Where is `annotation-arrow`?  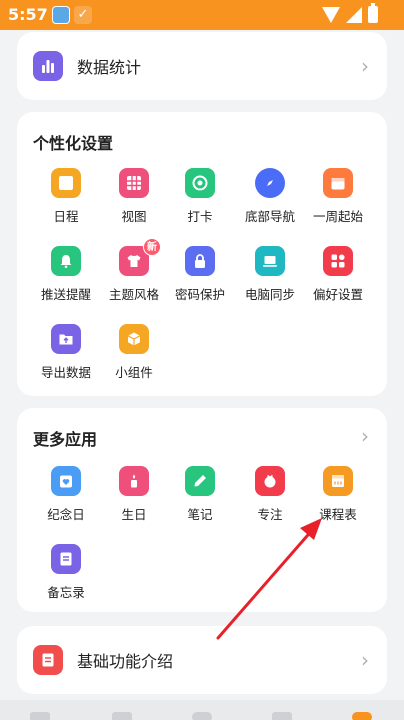
annotation-arrow is located at coordinates (269, 579).